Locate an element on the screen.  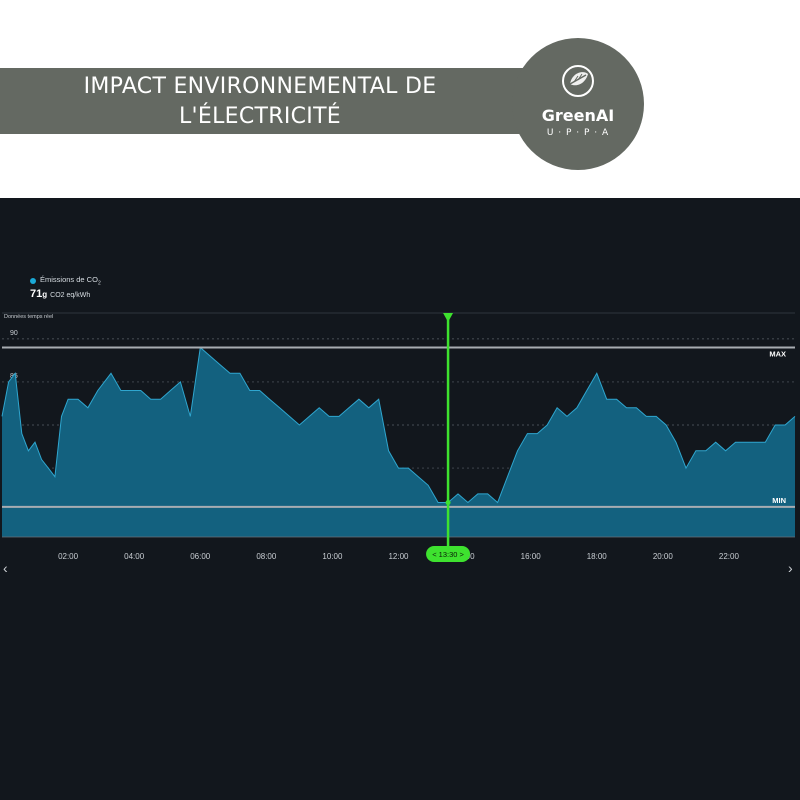
x-tick-label: 16:00 is located at coordinates (531, 556).